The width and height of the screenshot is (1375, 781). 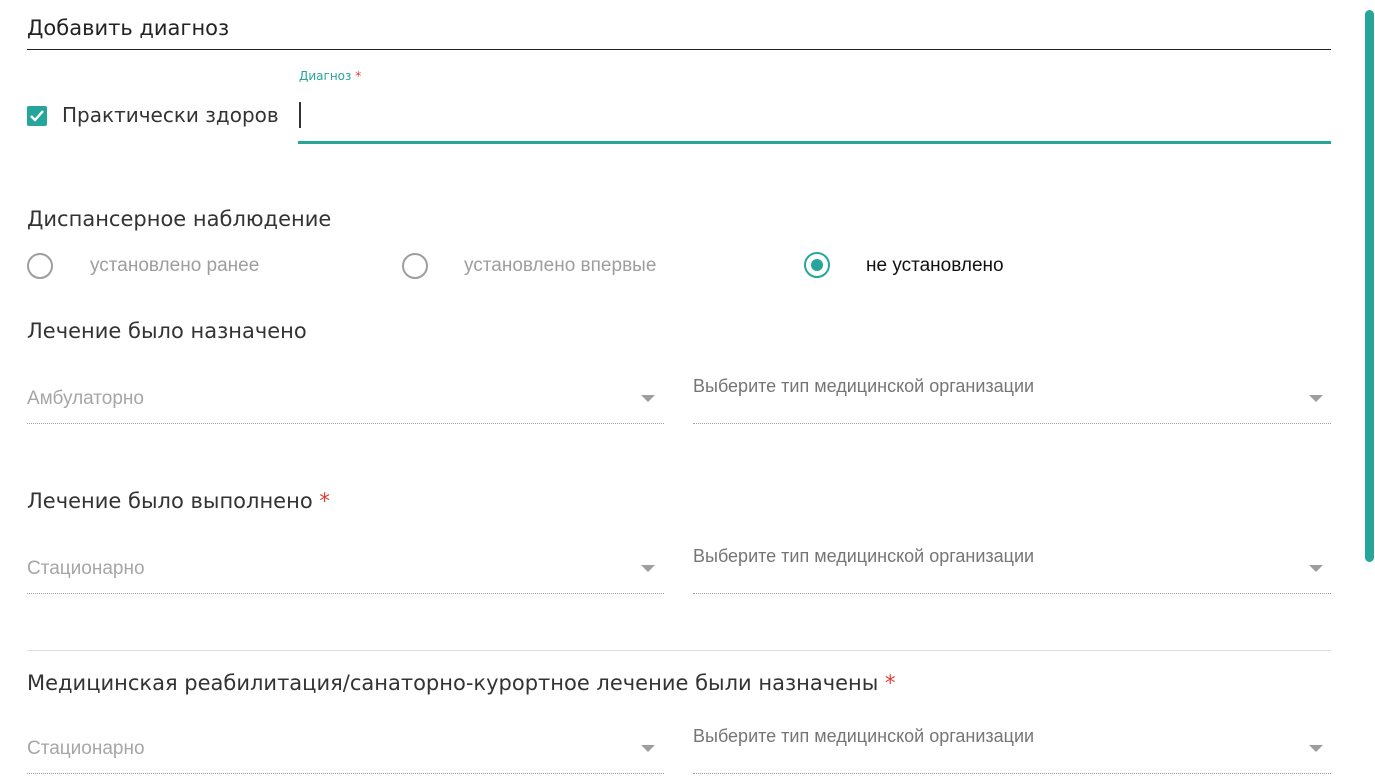 What do you see at coordinates (345, 750) in the screenshot?
I see `rehab-type-select: Стационарно` at bounding box center [345, 750].